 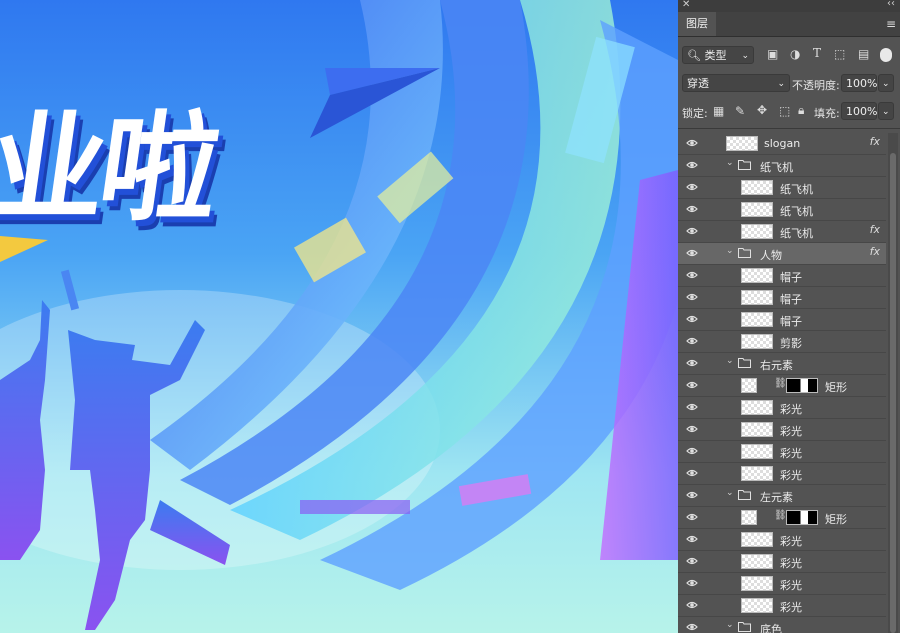 I want to click on tab-layers: 图层, so click(x=697, y=24).